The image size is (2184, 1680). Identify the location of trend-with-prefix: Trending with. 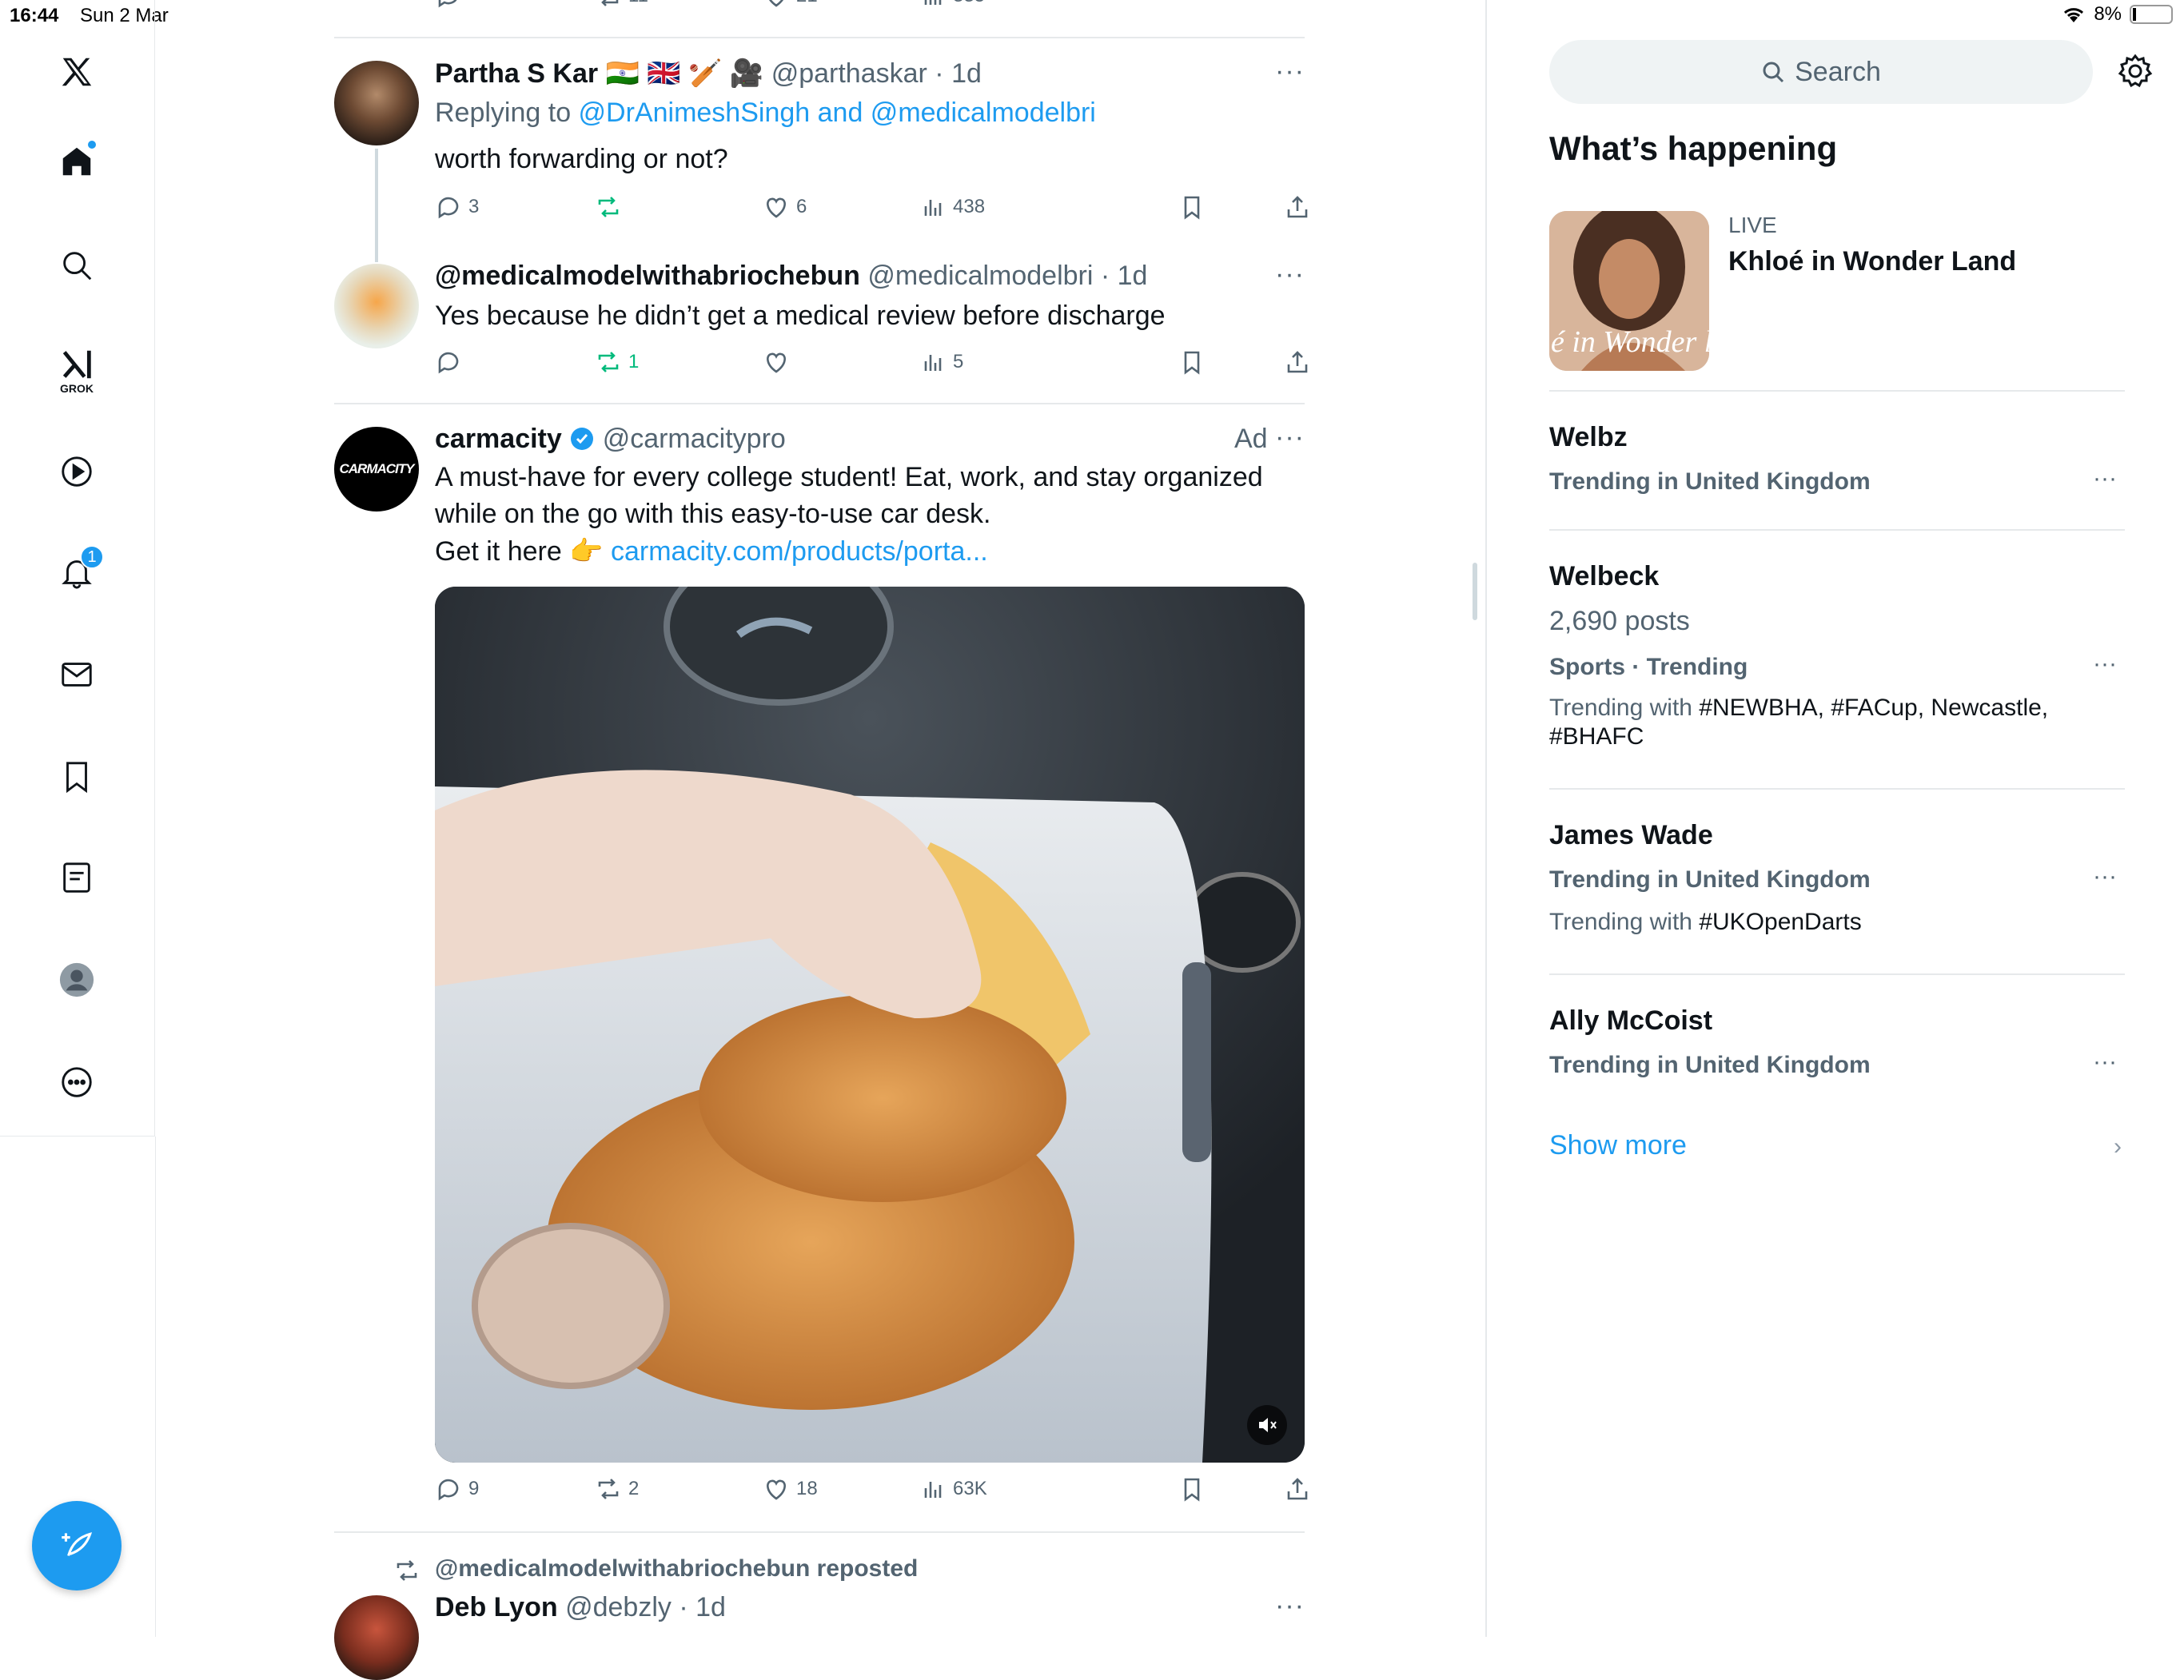
(1624, 708).